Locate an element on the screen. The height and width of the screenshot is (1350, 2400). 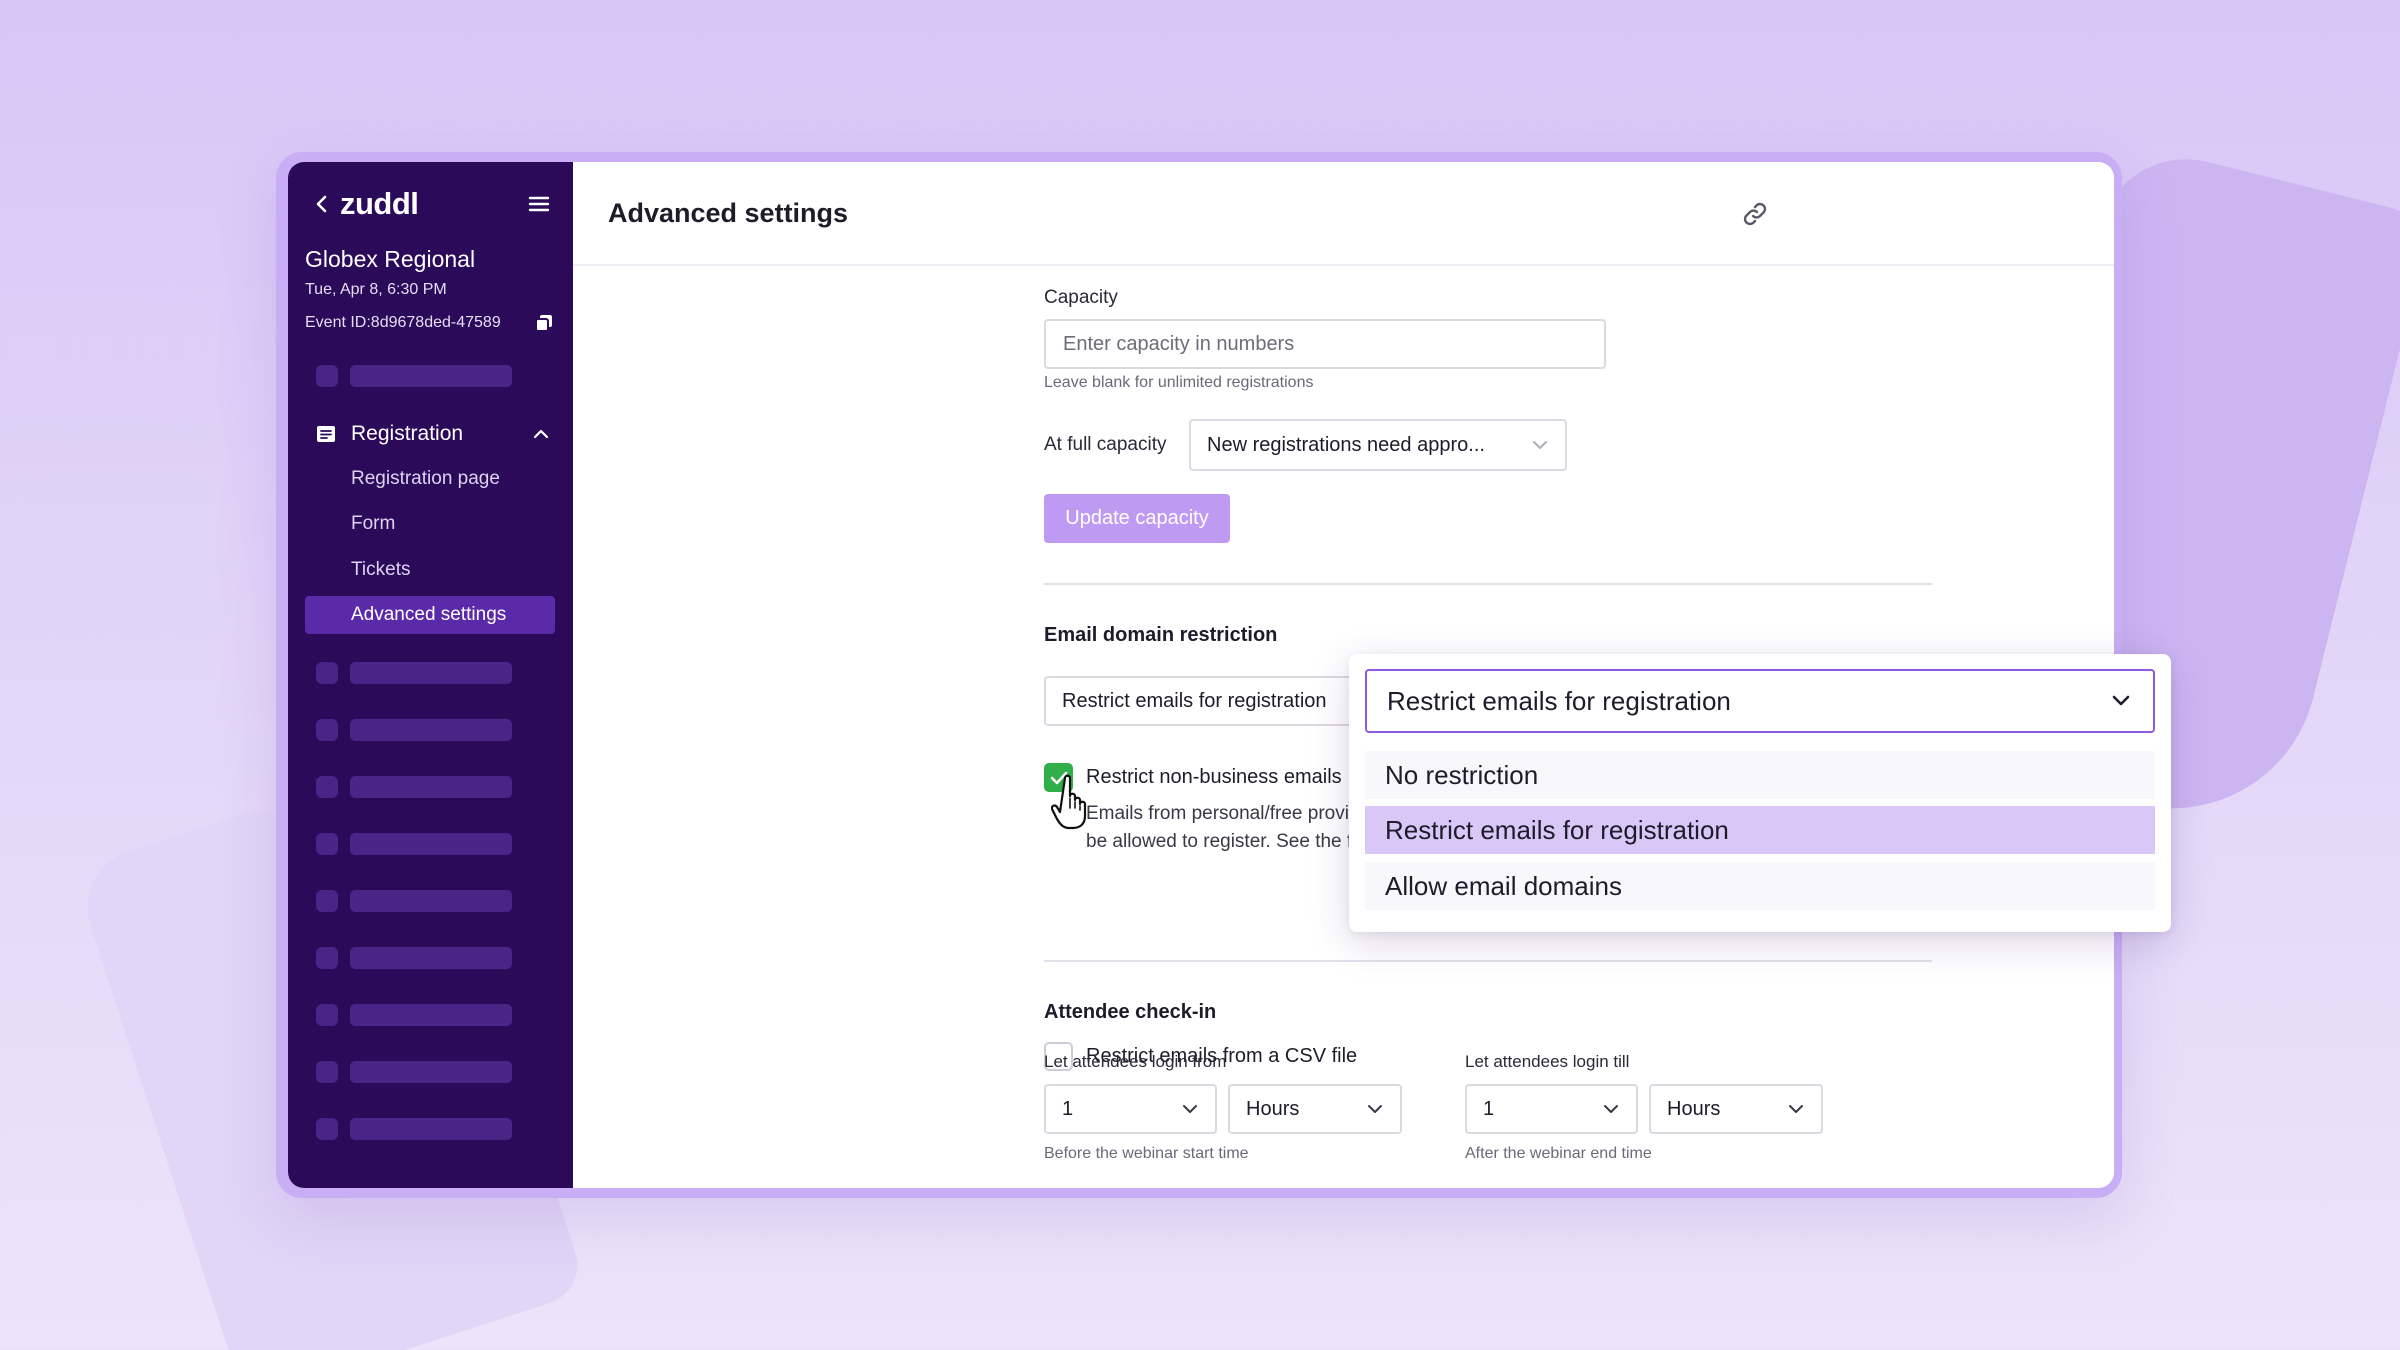
sidebar-item-advanced-settings: Advanced settings is located at coordinates (430, 615).